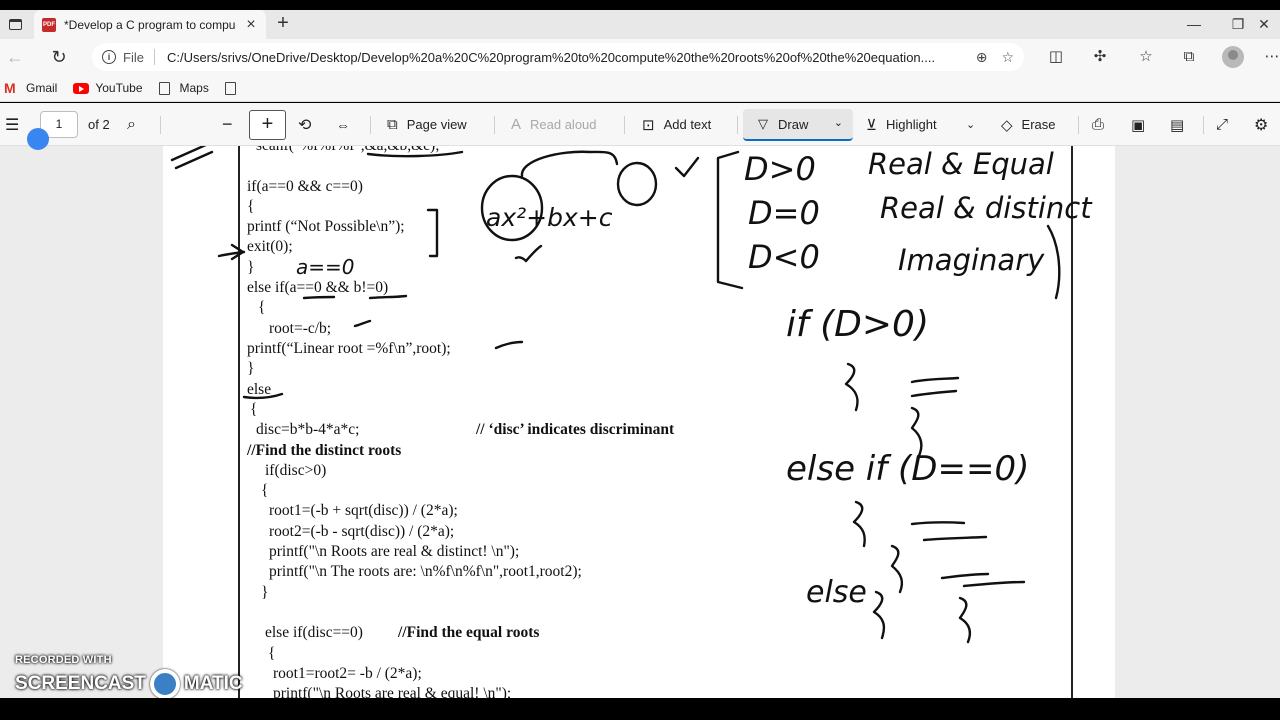  I want to click on cursor-indicator, so click(38, 139).